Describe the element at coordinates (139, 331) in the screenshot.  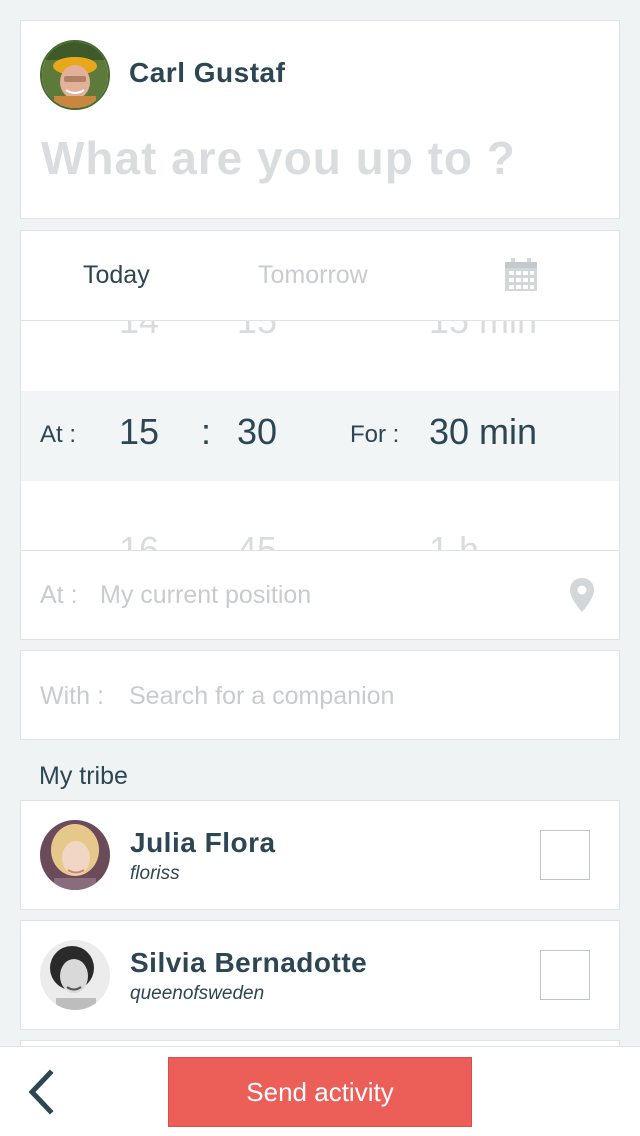
I see `hour-prev: 14` at that location.